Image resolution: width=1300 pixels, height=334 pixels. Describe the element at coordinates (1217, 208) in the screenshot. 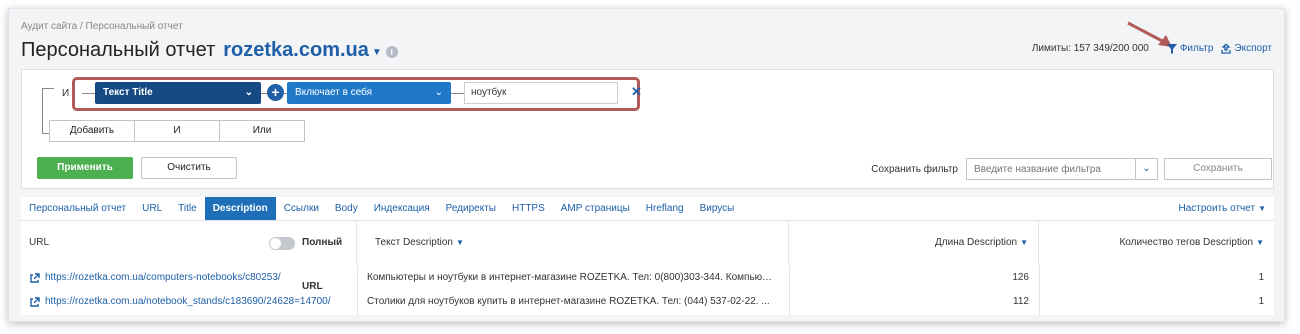

I see `configure-report-label: Настроить отчет` at that location.